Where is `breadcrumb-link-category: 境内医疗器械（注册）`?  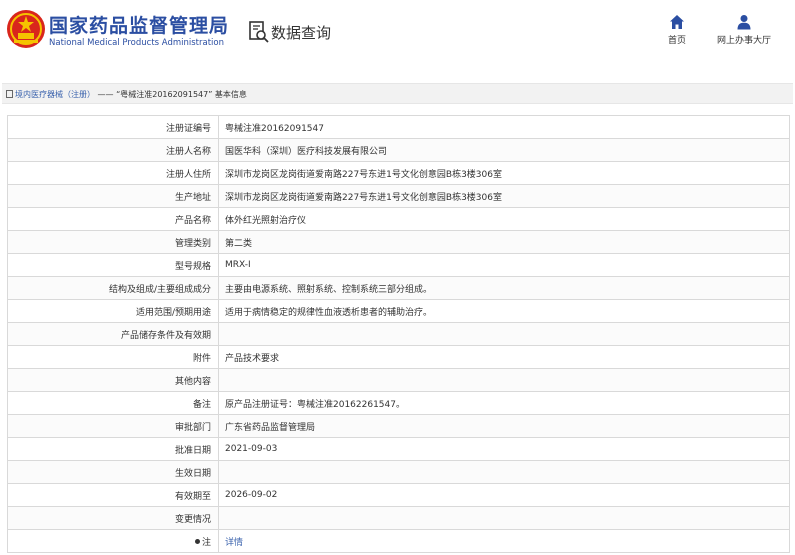
breadcrumb-link-category: 境内医疗器械（注册） is located at coordinates (55, 94).